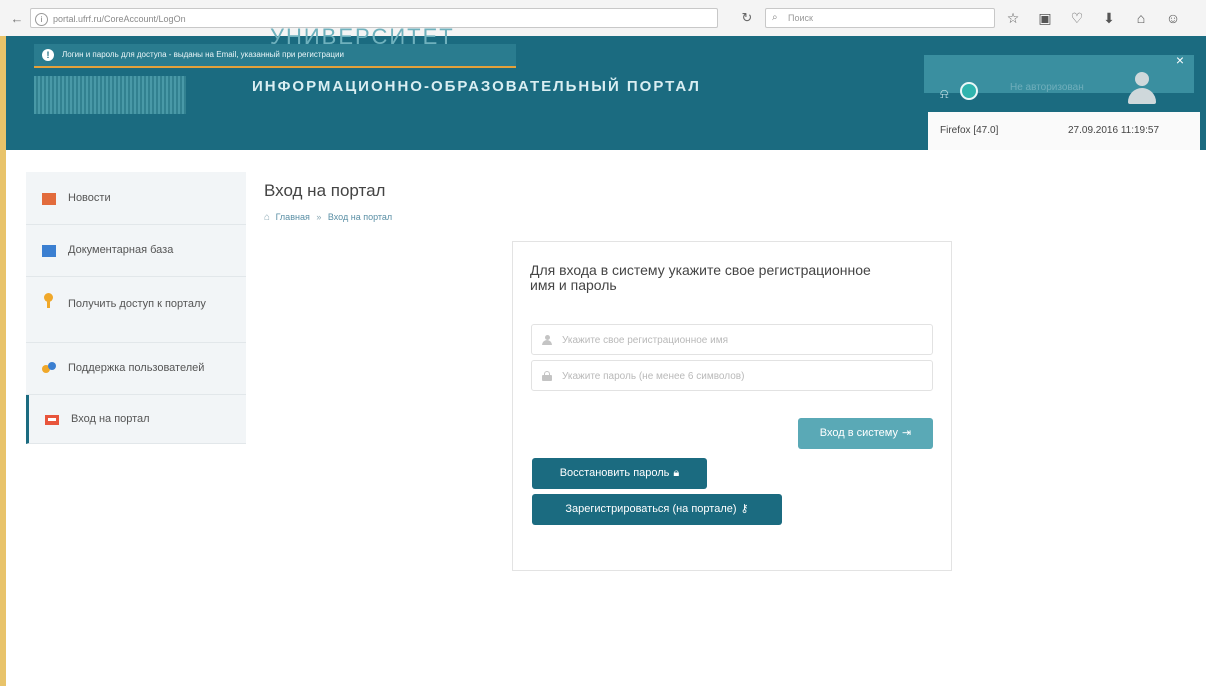 This screenshot has width=1206, height=686. I want to click on sidebar-item-news: Новости, so click(136, 198).